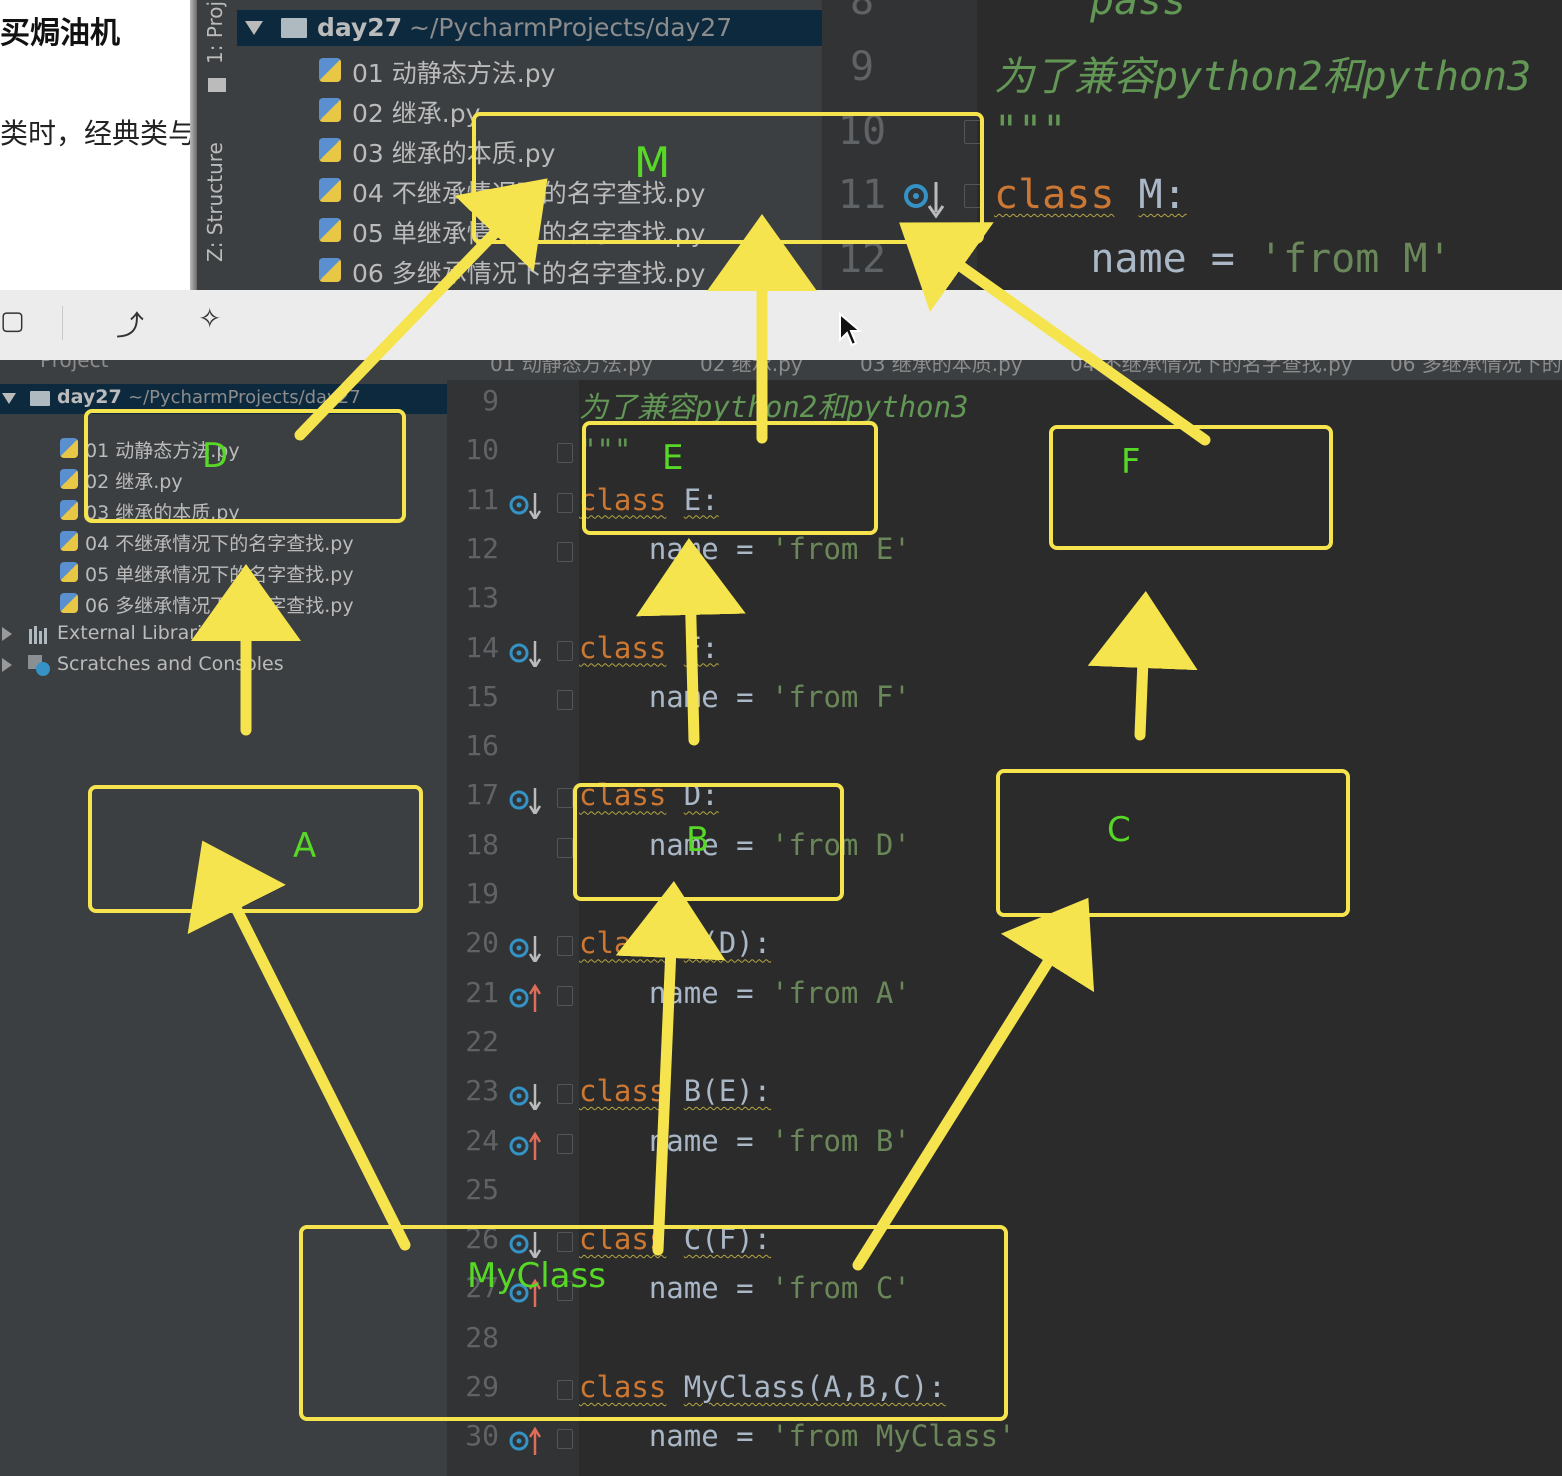 The image size is (1562, 1476). I want to click on annotation-box-d, so click(245, 466).